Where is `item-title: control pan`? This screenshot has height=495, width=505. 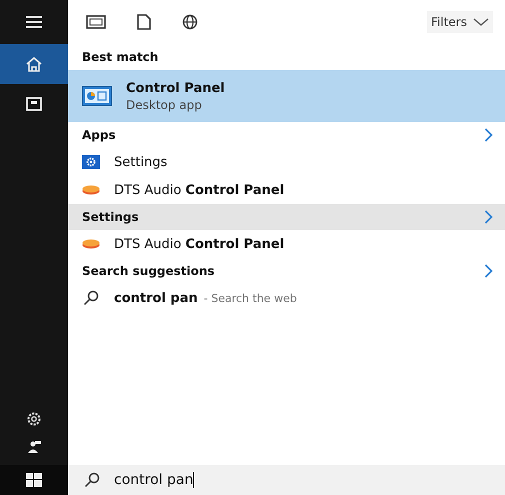
item-title: control pan is located at coordinates (156, 298).